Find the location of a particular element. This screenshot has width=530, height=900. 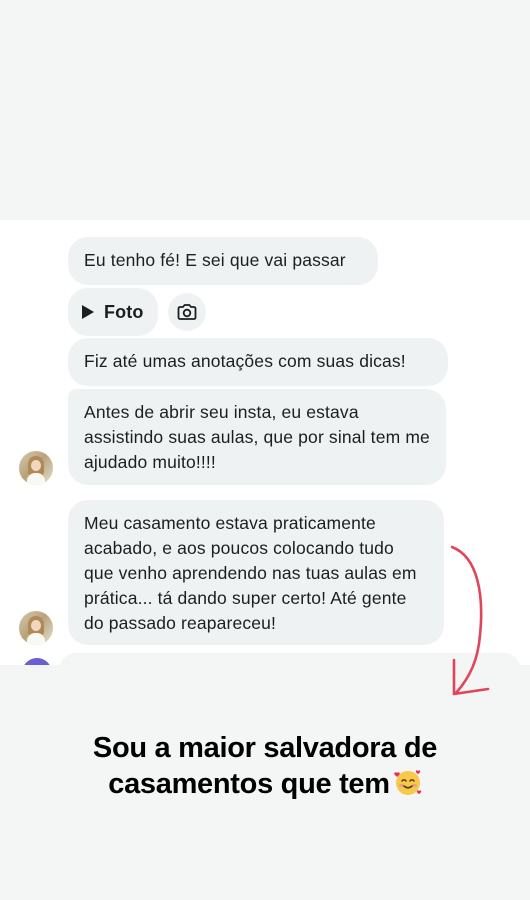

message-bubble: Fiz até umas anotações com suas dicas! is located at coordinates (258, 362).